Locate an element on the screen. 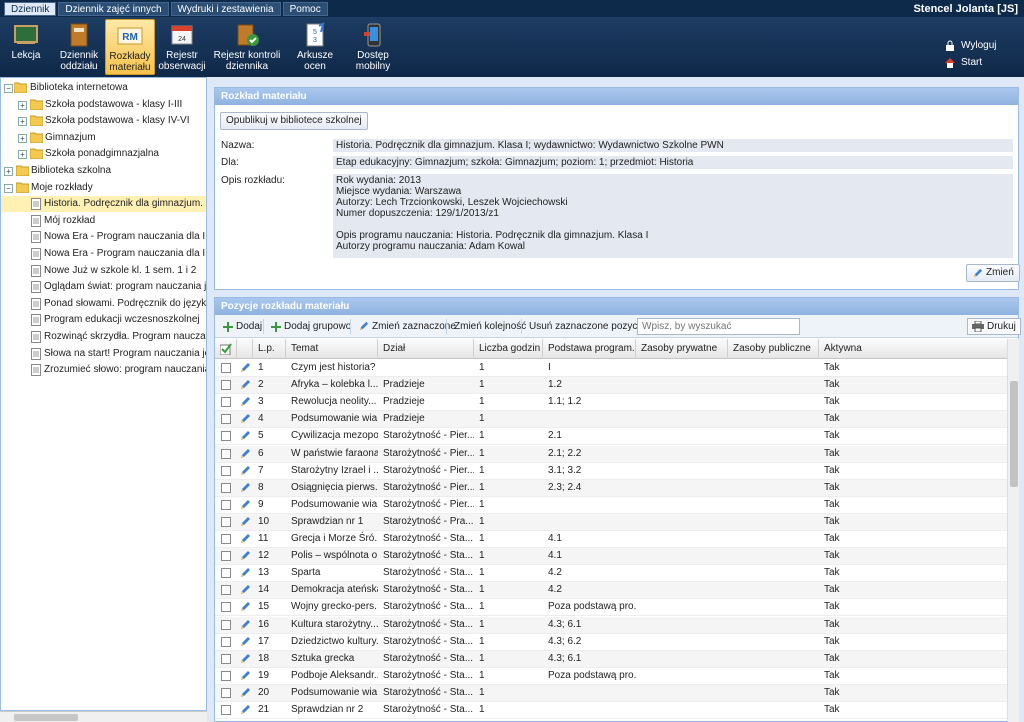 This screenshot has width=1024, height=722. toolbar-dziennik-oddzialu-button: Dziennik oddziału is located at coordinates (79, 47).